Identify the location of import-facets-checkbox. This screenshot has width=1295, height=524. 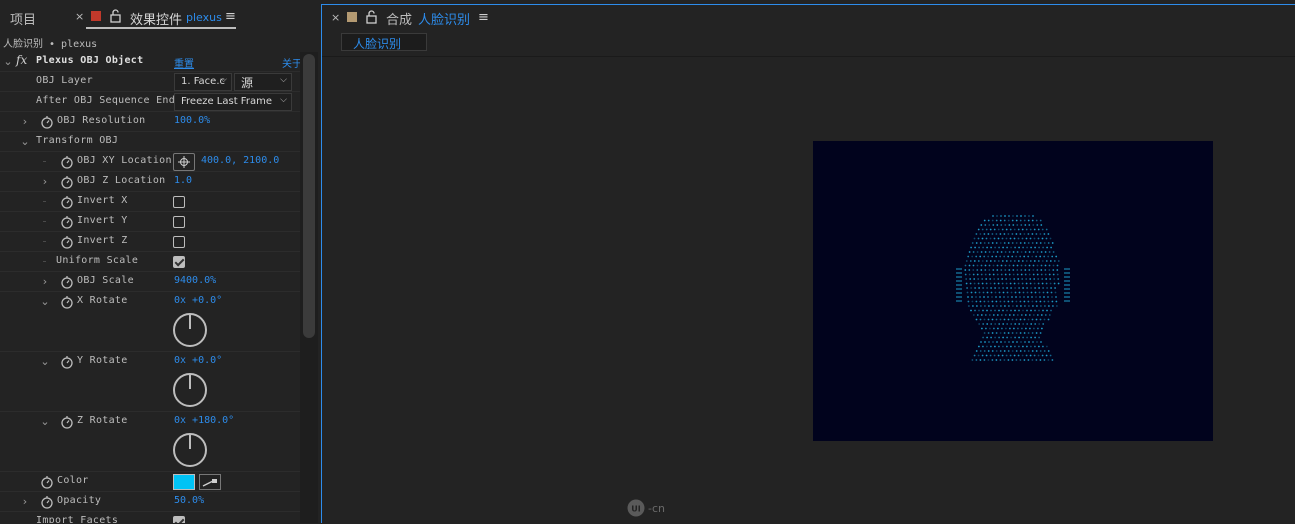
(179, 519).